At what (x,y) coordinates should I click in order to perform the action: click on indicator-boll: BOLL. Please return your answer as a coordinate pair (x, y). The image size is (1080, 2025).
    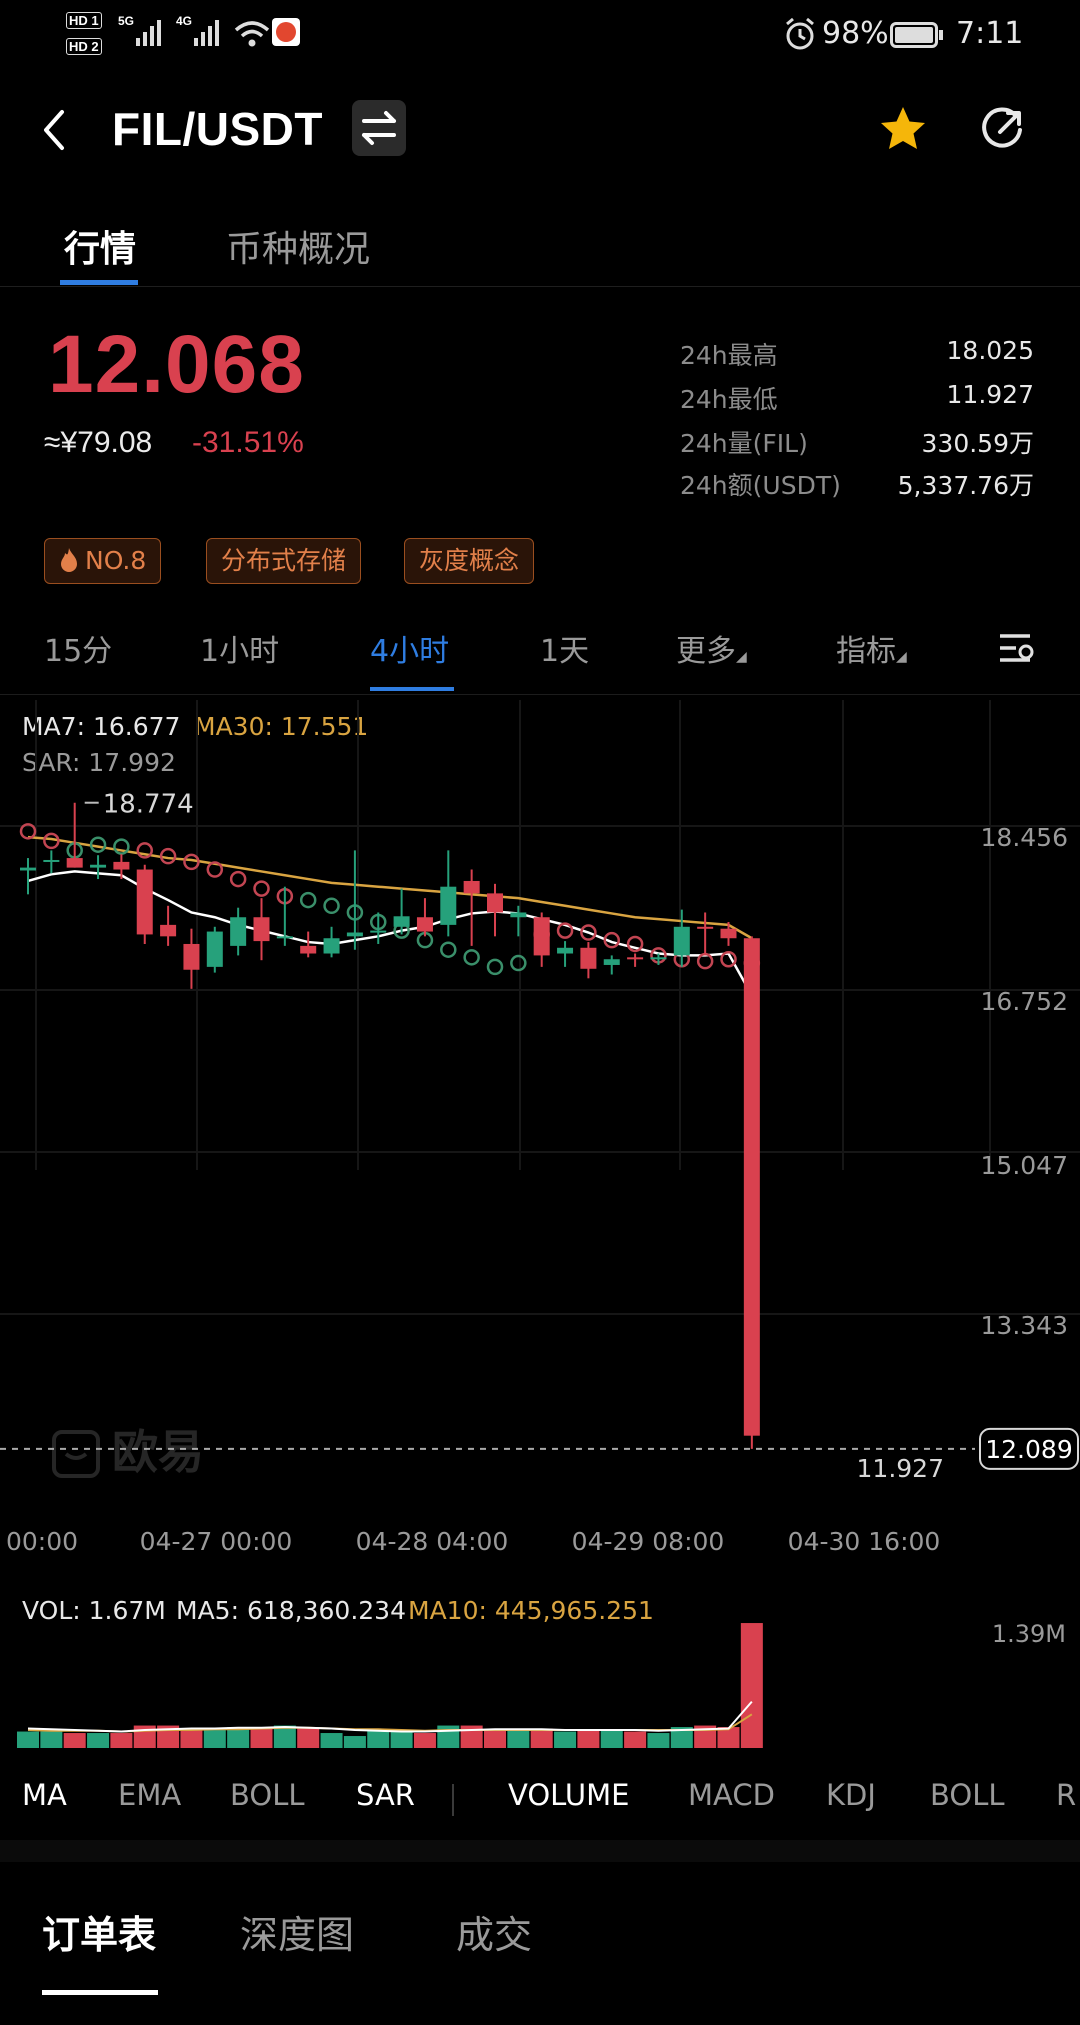
    Looking at the image, I should click on (267, 1795).